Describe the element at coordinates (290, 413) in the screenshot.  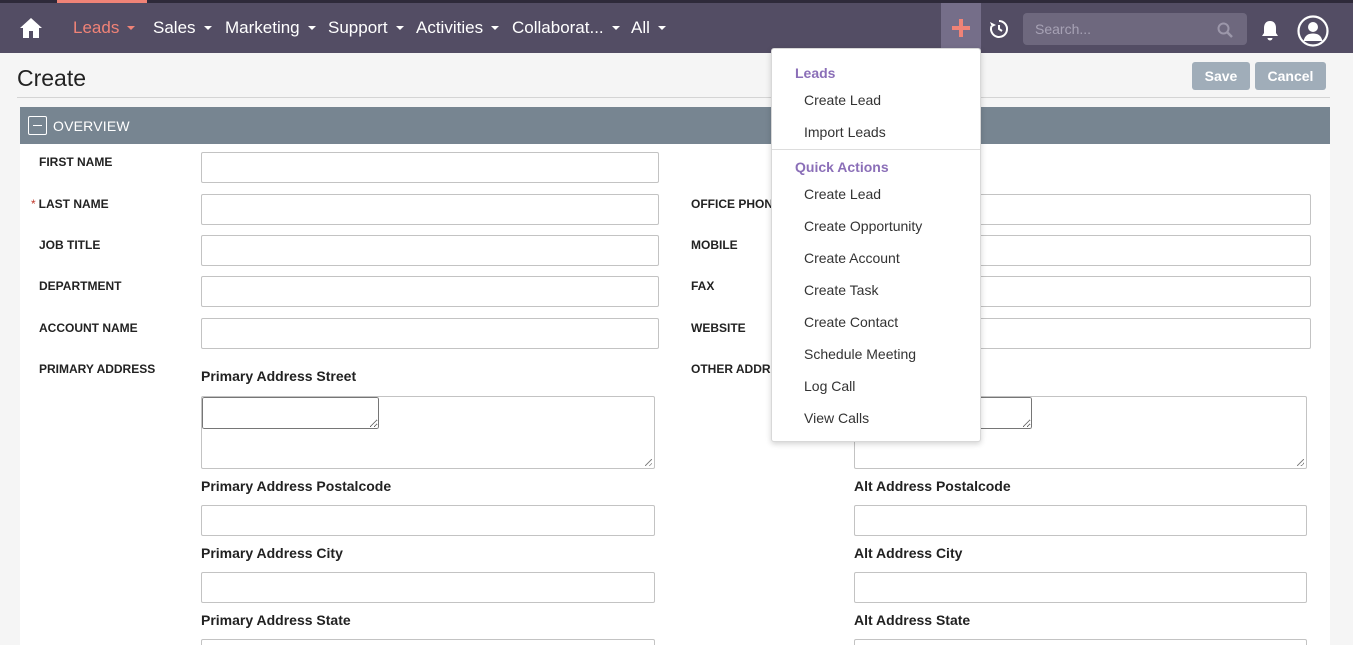
I see `primary-street-input` at that location.